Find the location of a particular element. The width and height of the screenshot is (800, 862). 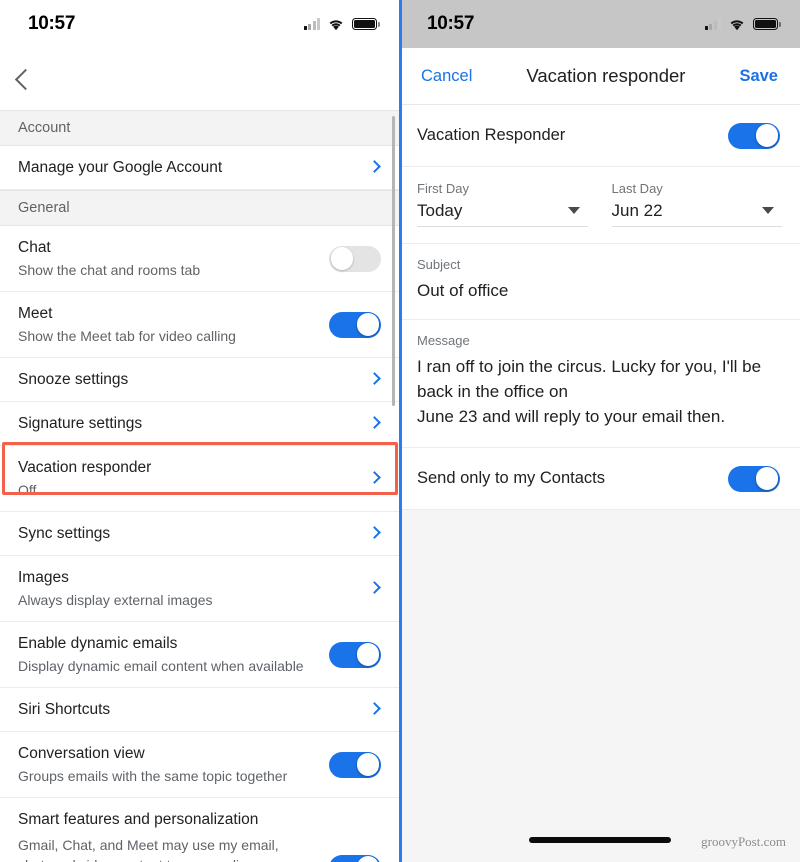

sidebar-item-manage-google-account: Manage your Google Account is located at coordinates (199, 168).